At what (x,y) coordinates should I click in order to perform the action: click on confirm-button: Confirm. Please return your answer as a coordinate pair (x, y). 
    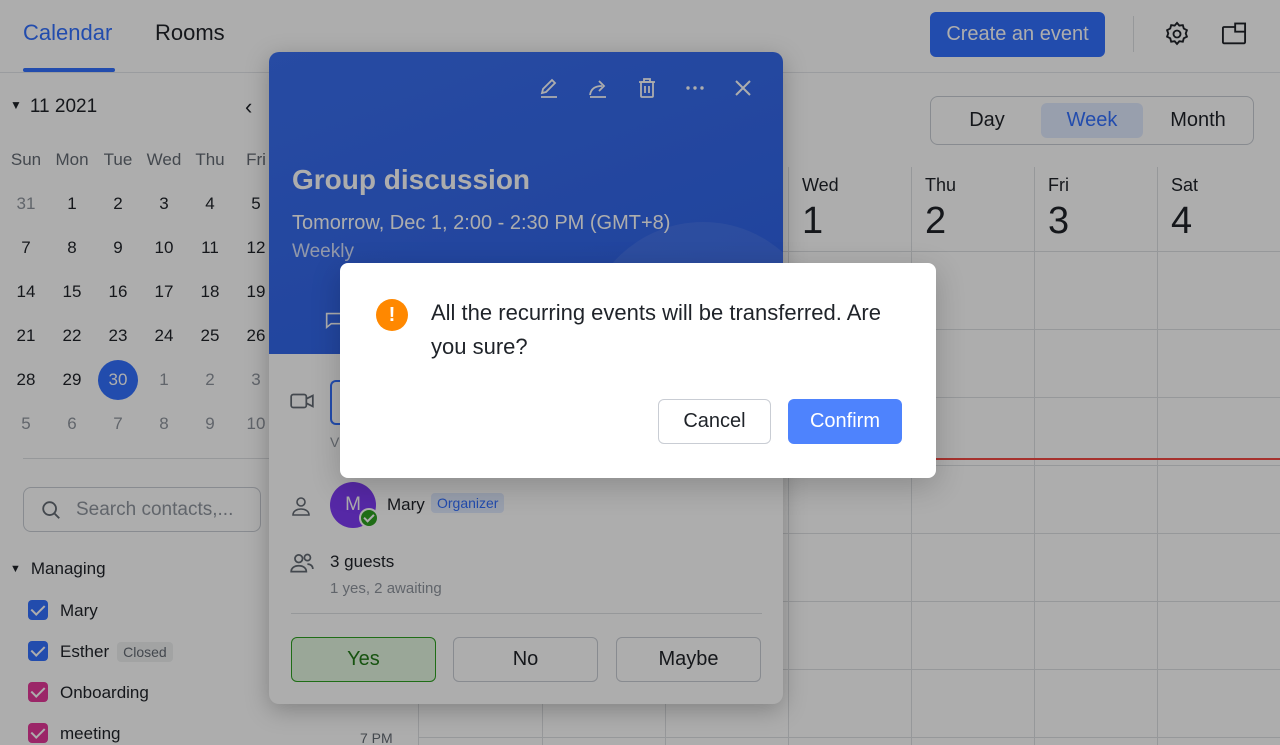
    Looking at the image, I should click on (845, 421).